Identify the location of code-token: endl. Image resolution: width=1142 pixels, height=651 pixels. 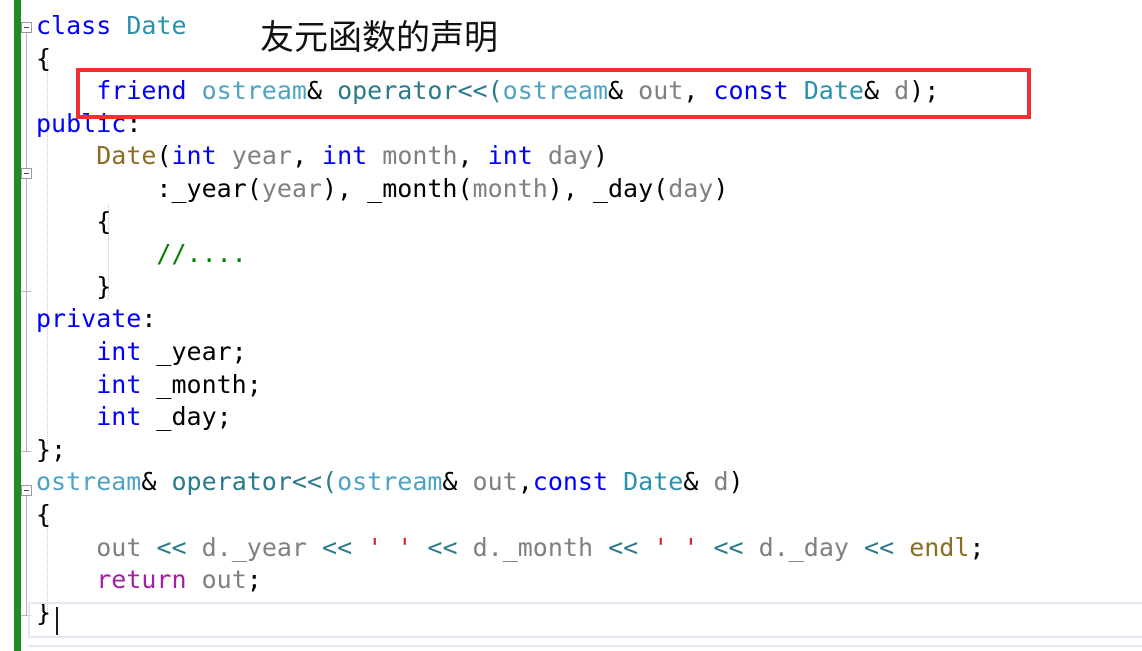
(939, 547).